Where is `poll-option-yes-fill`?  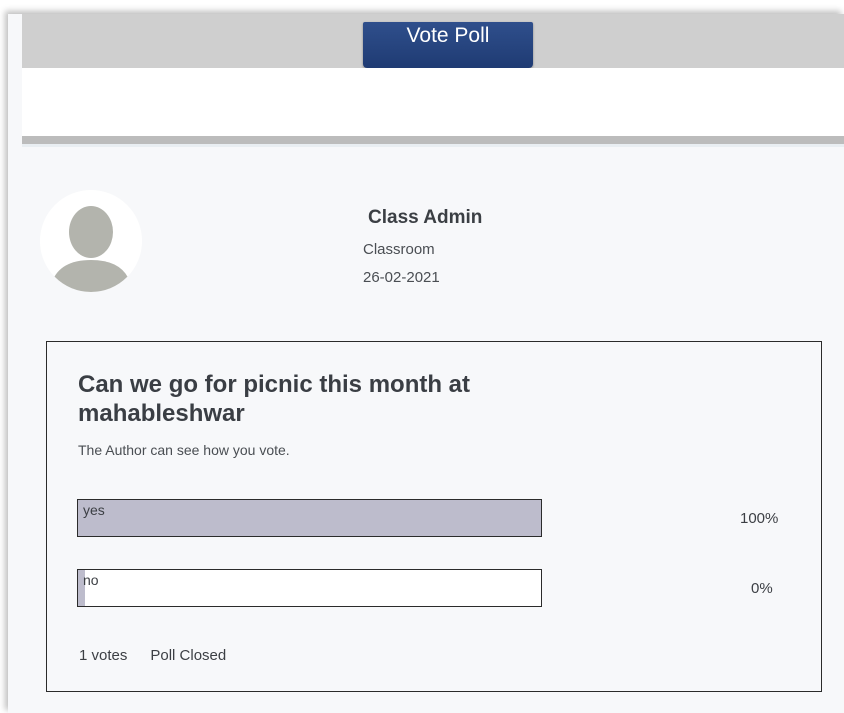 poll-option-yes-fill is located at coordinates (309, 518).